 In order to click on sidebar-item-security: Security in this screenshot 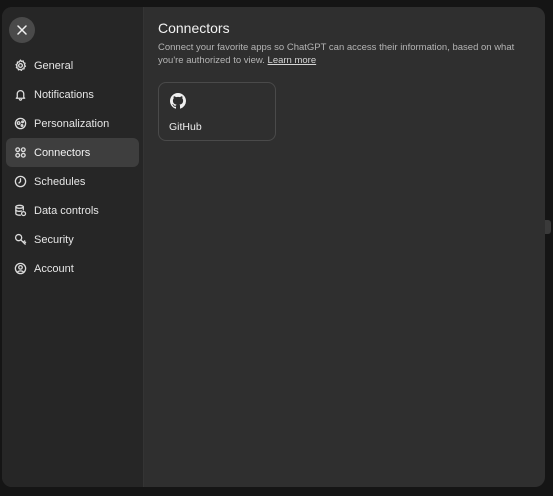, I will do `click(72, 239)`.